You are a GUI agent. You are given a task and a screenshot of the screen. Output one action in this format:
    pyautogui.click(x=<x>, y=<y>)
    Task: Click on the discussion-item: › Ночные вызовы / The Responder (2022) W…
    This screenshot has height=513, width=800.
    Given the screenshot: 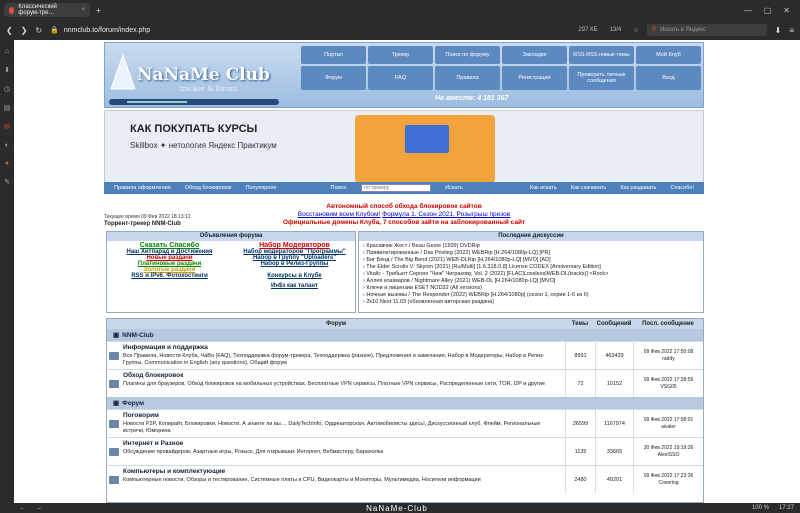 What is the action you would take?
    pyautogui.click(x=531, y=295)
    